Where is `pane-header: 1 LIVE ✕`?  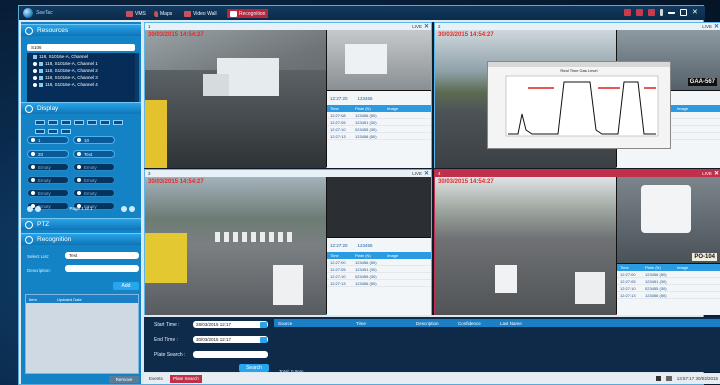 pane-header: 1 LIVE ✕ is located at coordinates (288, 26).